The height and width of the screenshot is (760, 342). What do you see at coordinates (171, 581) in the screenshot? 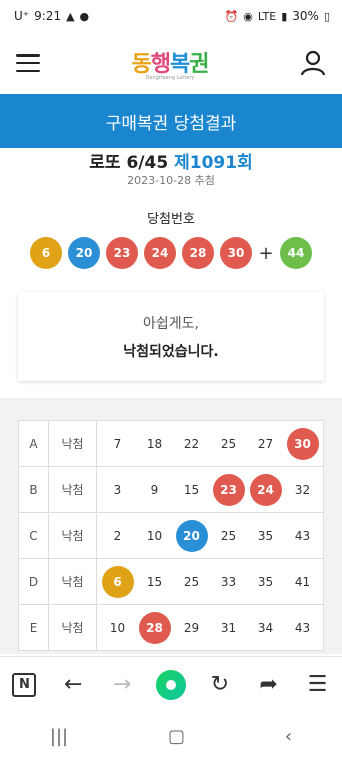
I see `game-row: D 낙첨 6 15 25 33 35 41` at bounding box center [171, 581].